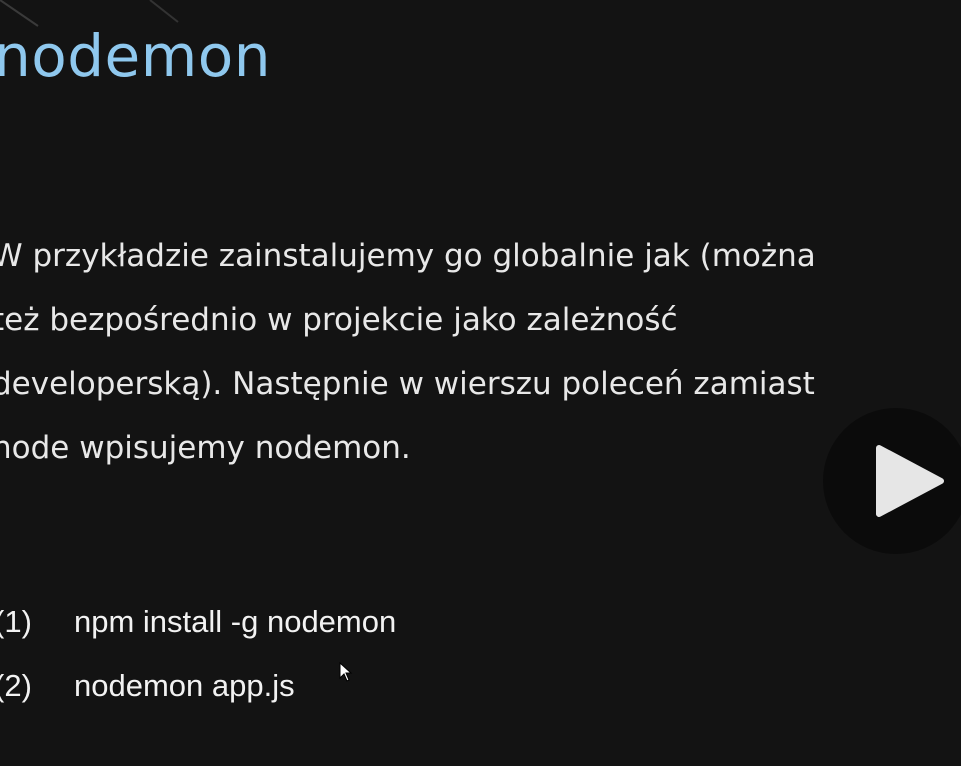  I want to click on step-number: (2), so click(16, 685).